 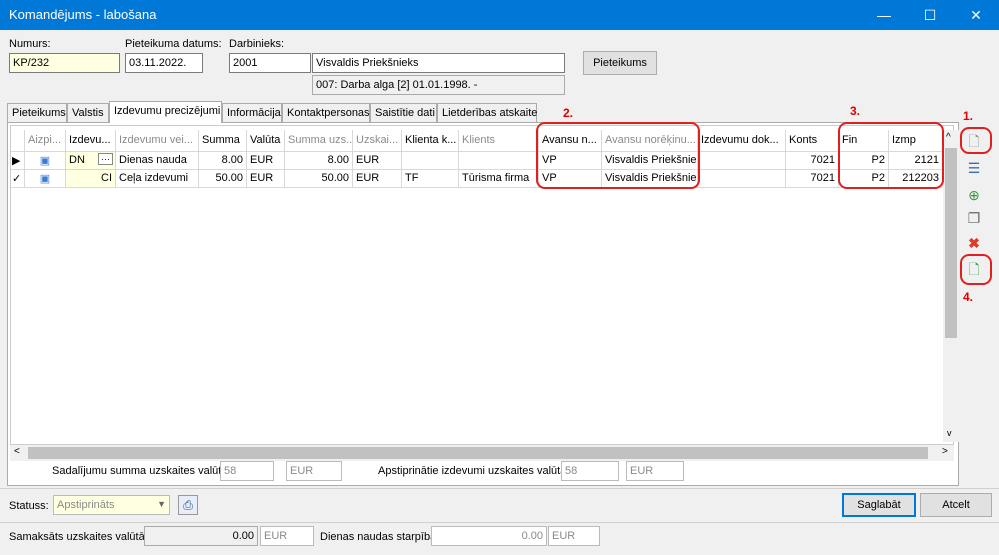 I want to click on save-button: Saglabāt, so click(x=879, y=505).